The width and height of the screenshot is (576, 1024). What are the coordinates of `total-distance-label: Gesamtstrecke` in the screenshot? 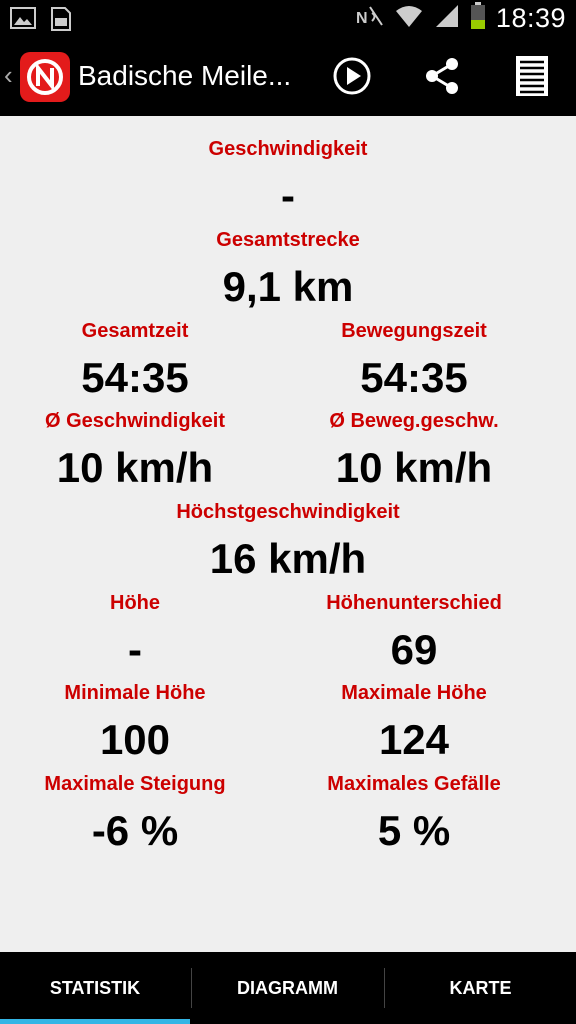 It's located at (288, 240).